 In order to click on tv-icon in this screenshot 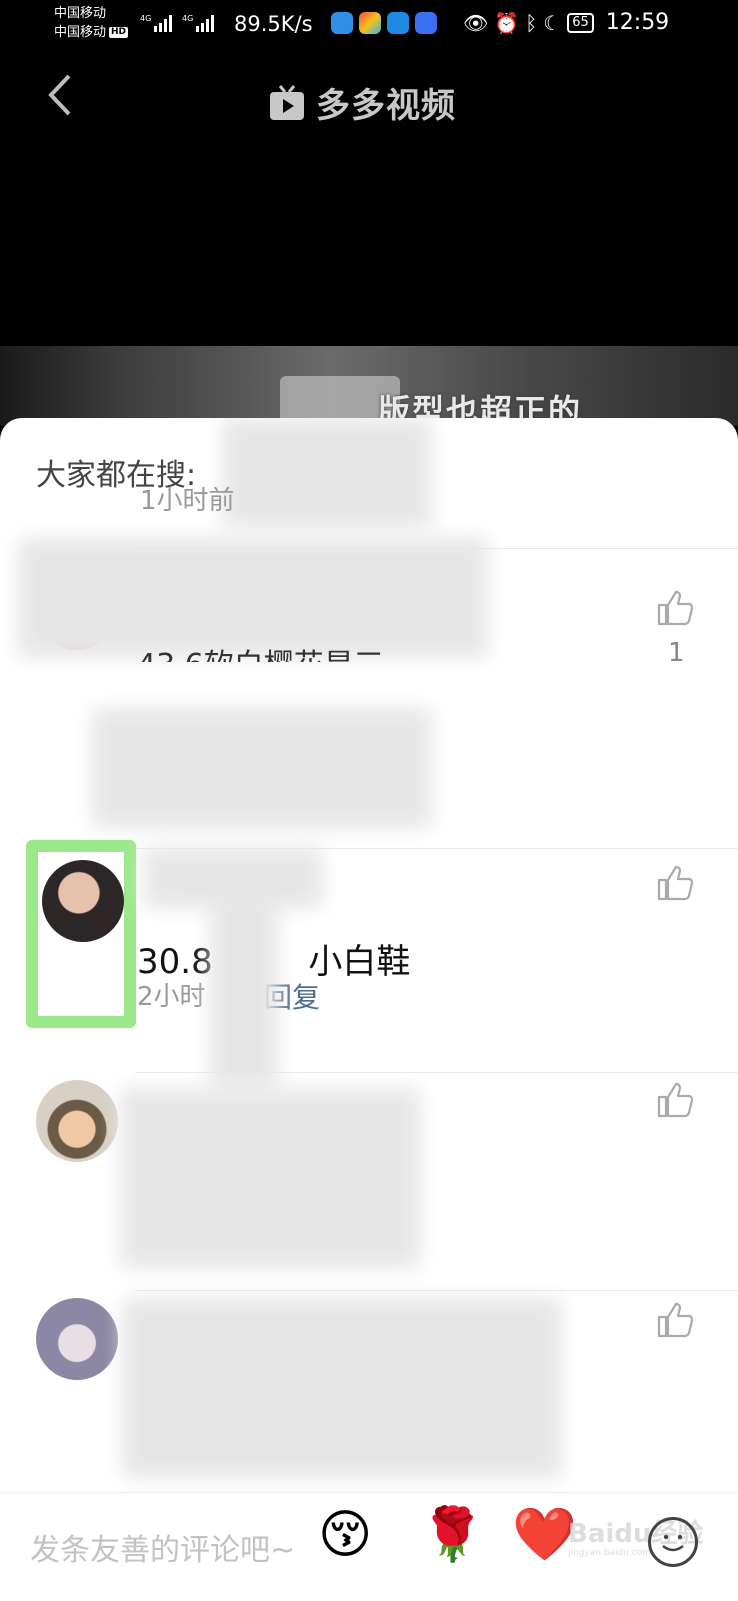, I will do `click(287, 102)`.